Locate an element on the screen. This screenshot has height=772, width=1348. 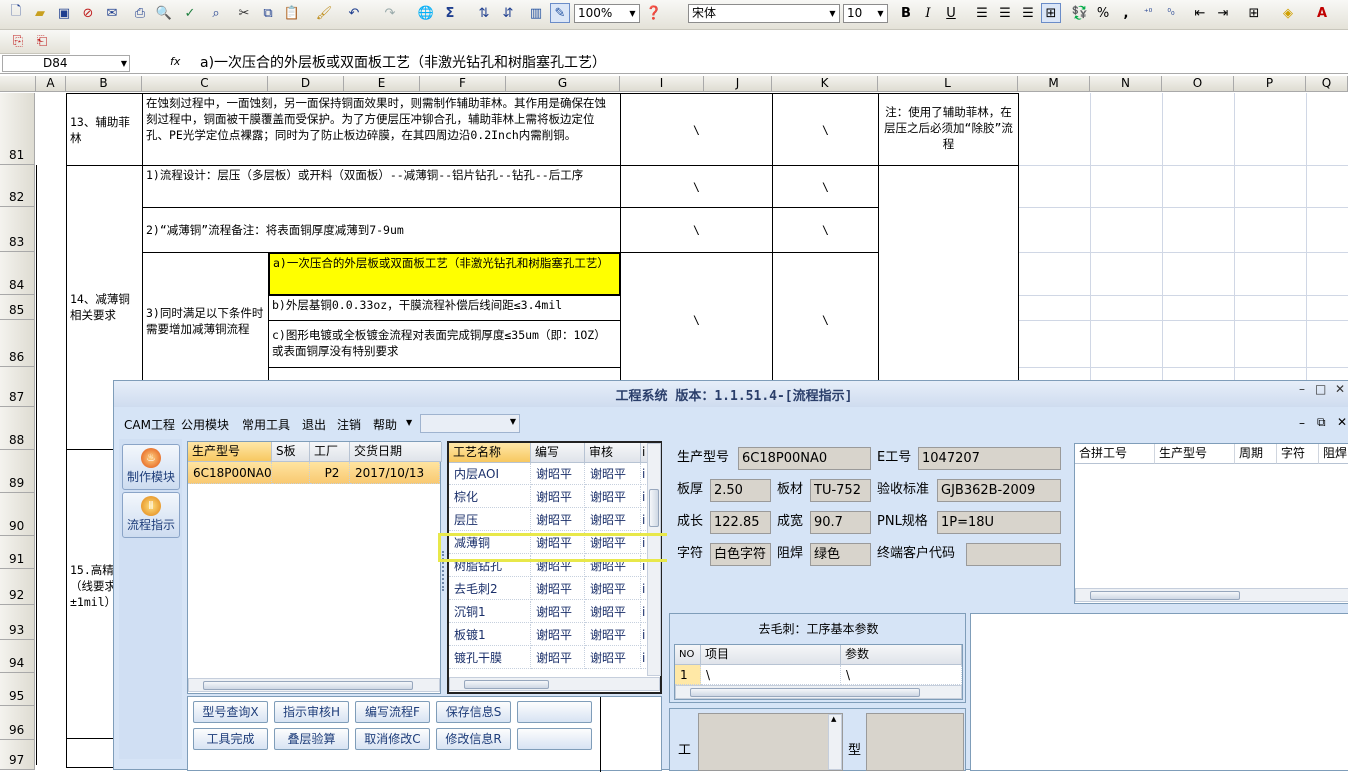
table-row: 层压 谢昭平 谢昭平 i is located at coordinates (548, 520).